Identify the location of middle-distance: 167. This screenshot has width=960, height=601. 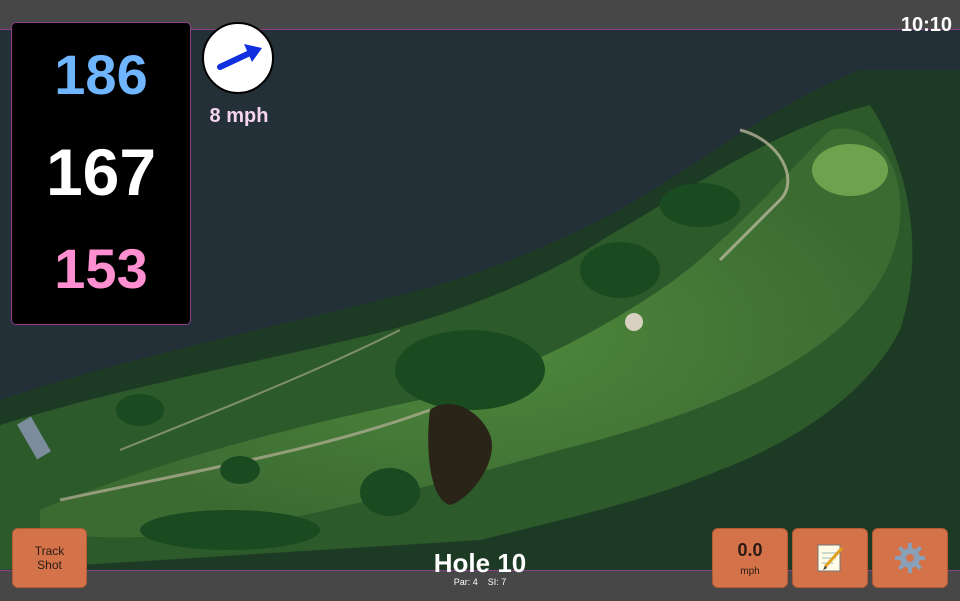
(101, 172).